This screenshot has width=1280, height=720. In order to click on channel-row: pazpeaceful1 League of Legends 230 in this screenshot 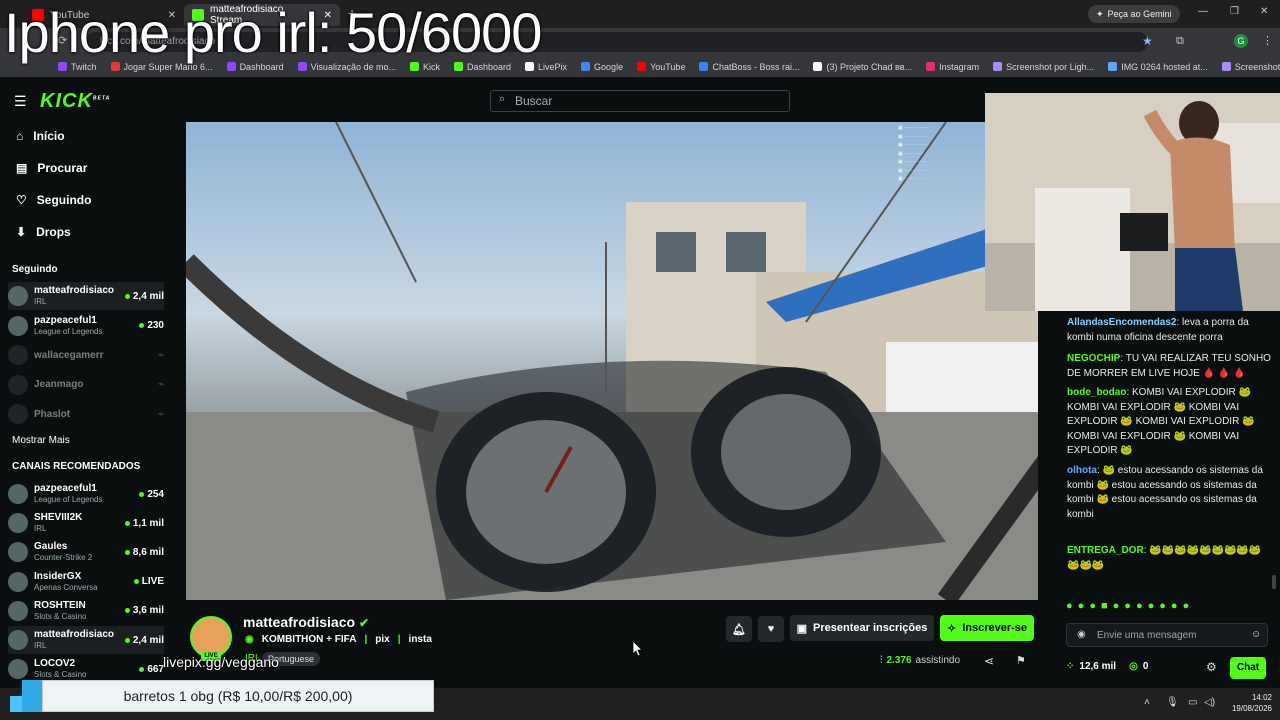, I will do `click(86, 326)`.